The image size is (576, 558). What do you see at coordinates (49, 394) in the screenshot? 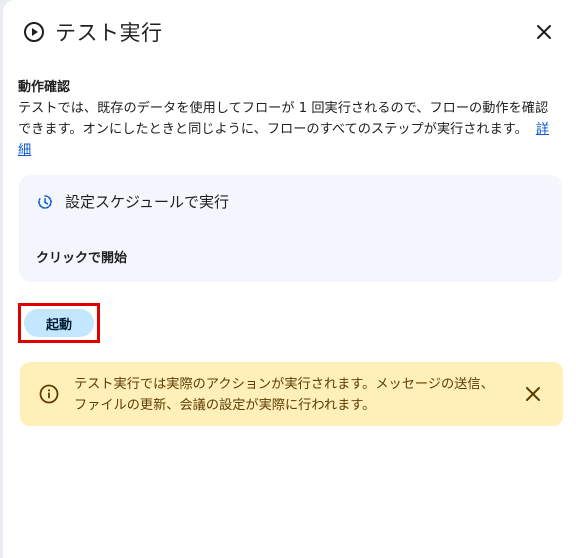
I see `info-icon` at bounding box center [49, 394].